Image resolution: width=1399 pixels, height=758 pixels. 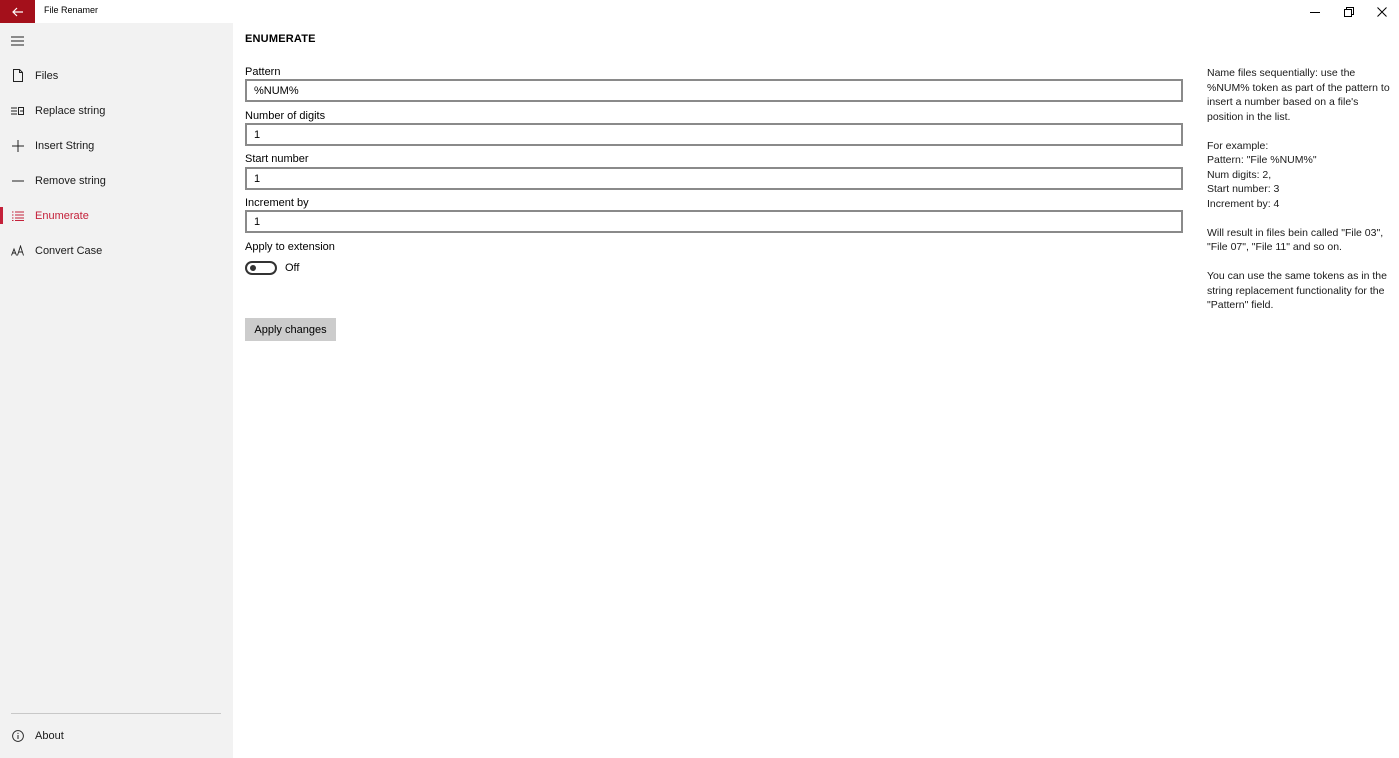 What do you see at coordinates (69, 250) in the screenshot?
I see `sidebar-item-label: Convert Case` at bounding box center [69, 250].